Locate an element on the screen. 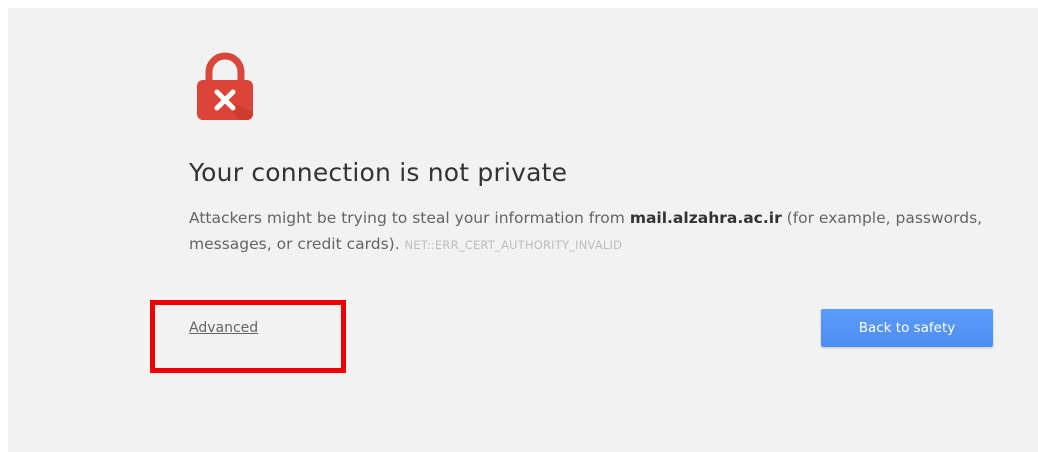 The width and height of the screenshot is (1038, 452). annotation-highlight-box is located at coordinates (248, 336).